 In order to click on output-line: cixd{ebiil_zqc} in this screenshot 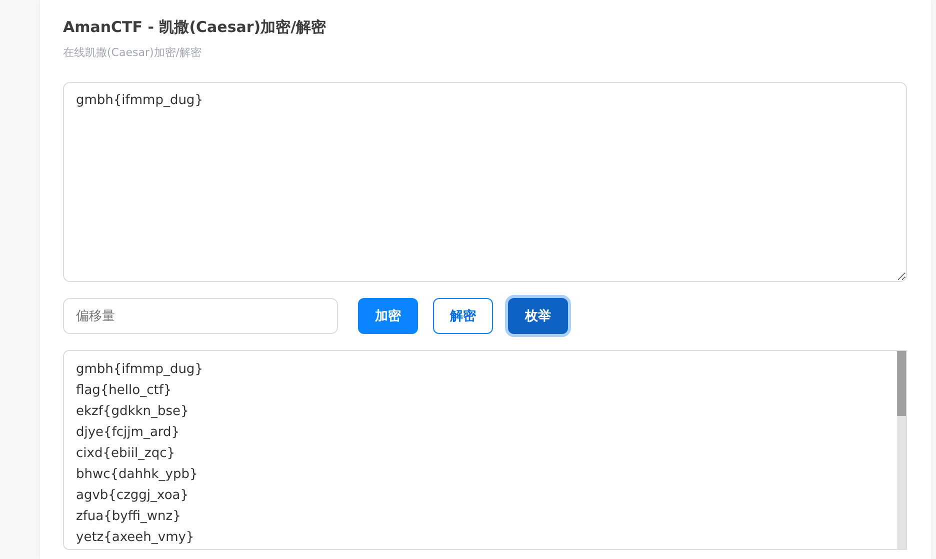, I will do `click(126, 454)`.